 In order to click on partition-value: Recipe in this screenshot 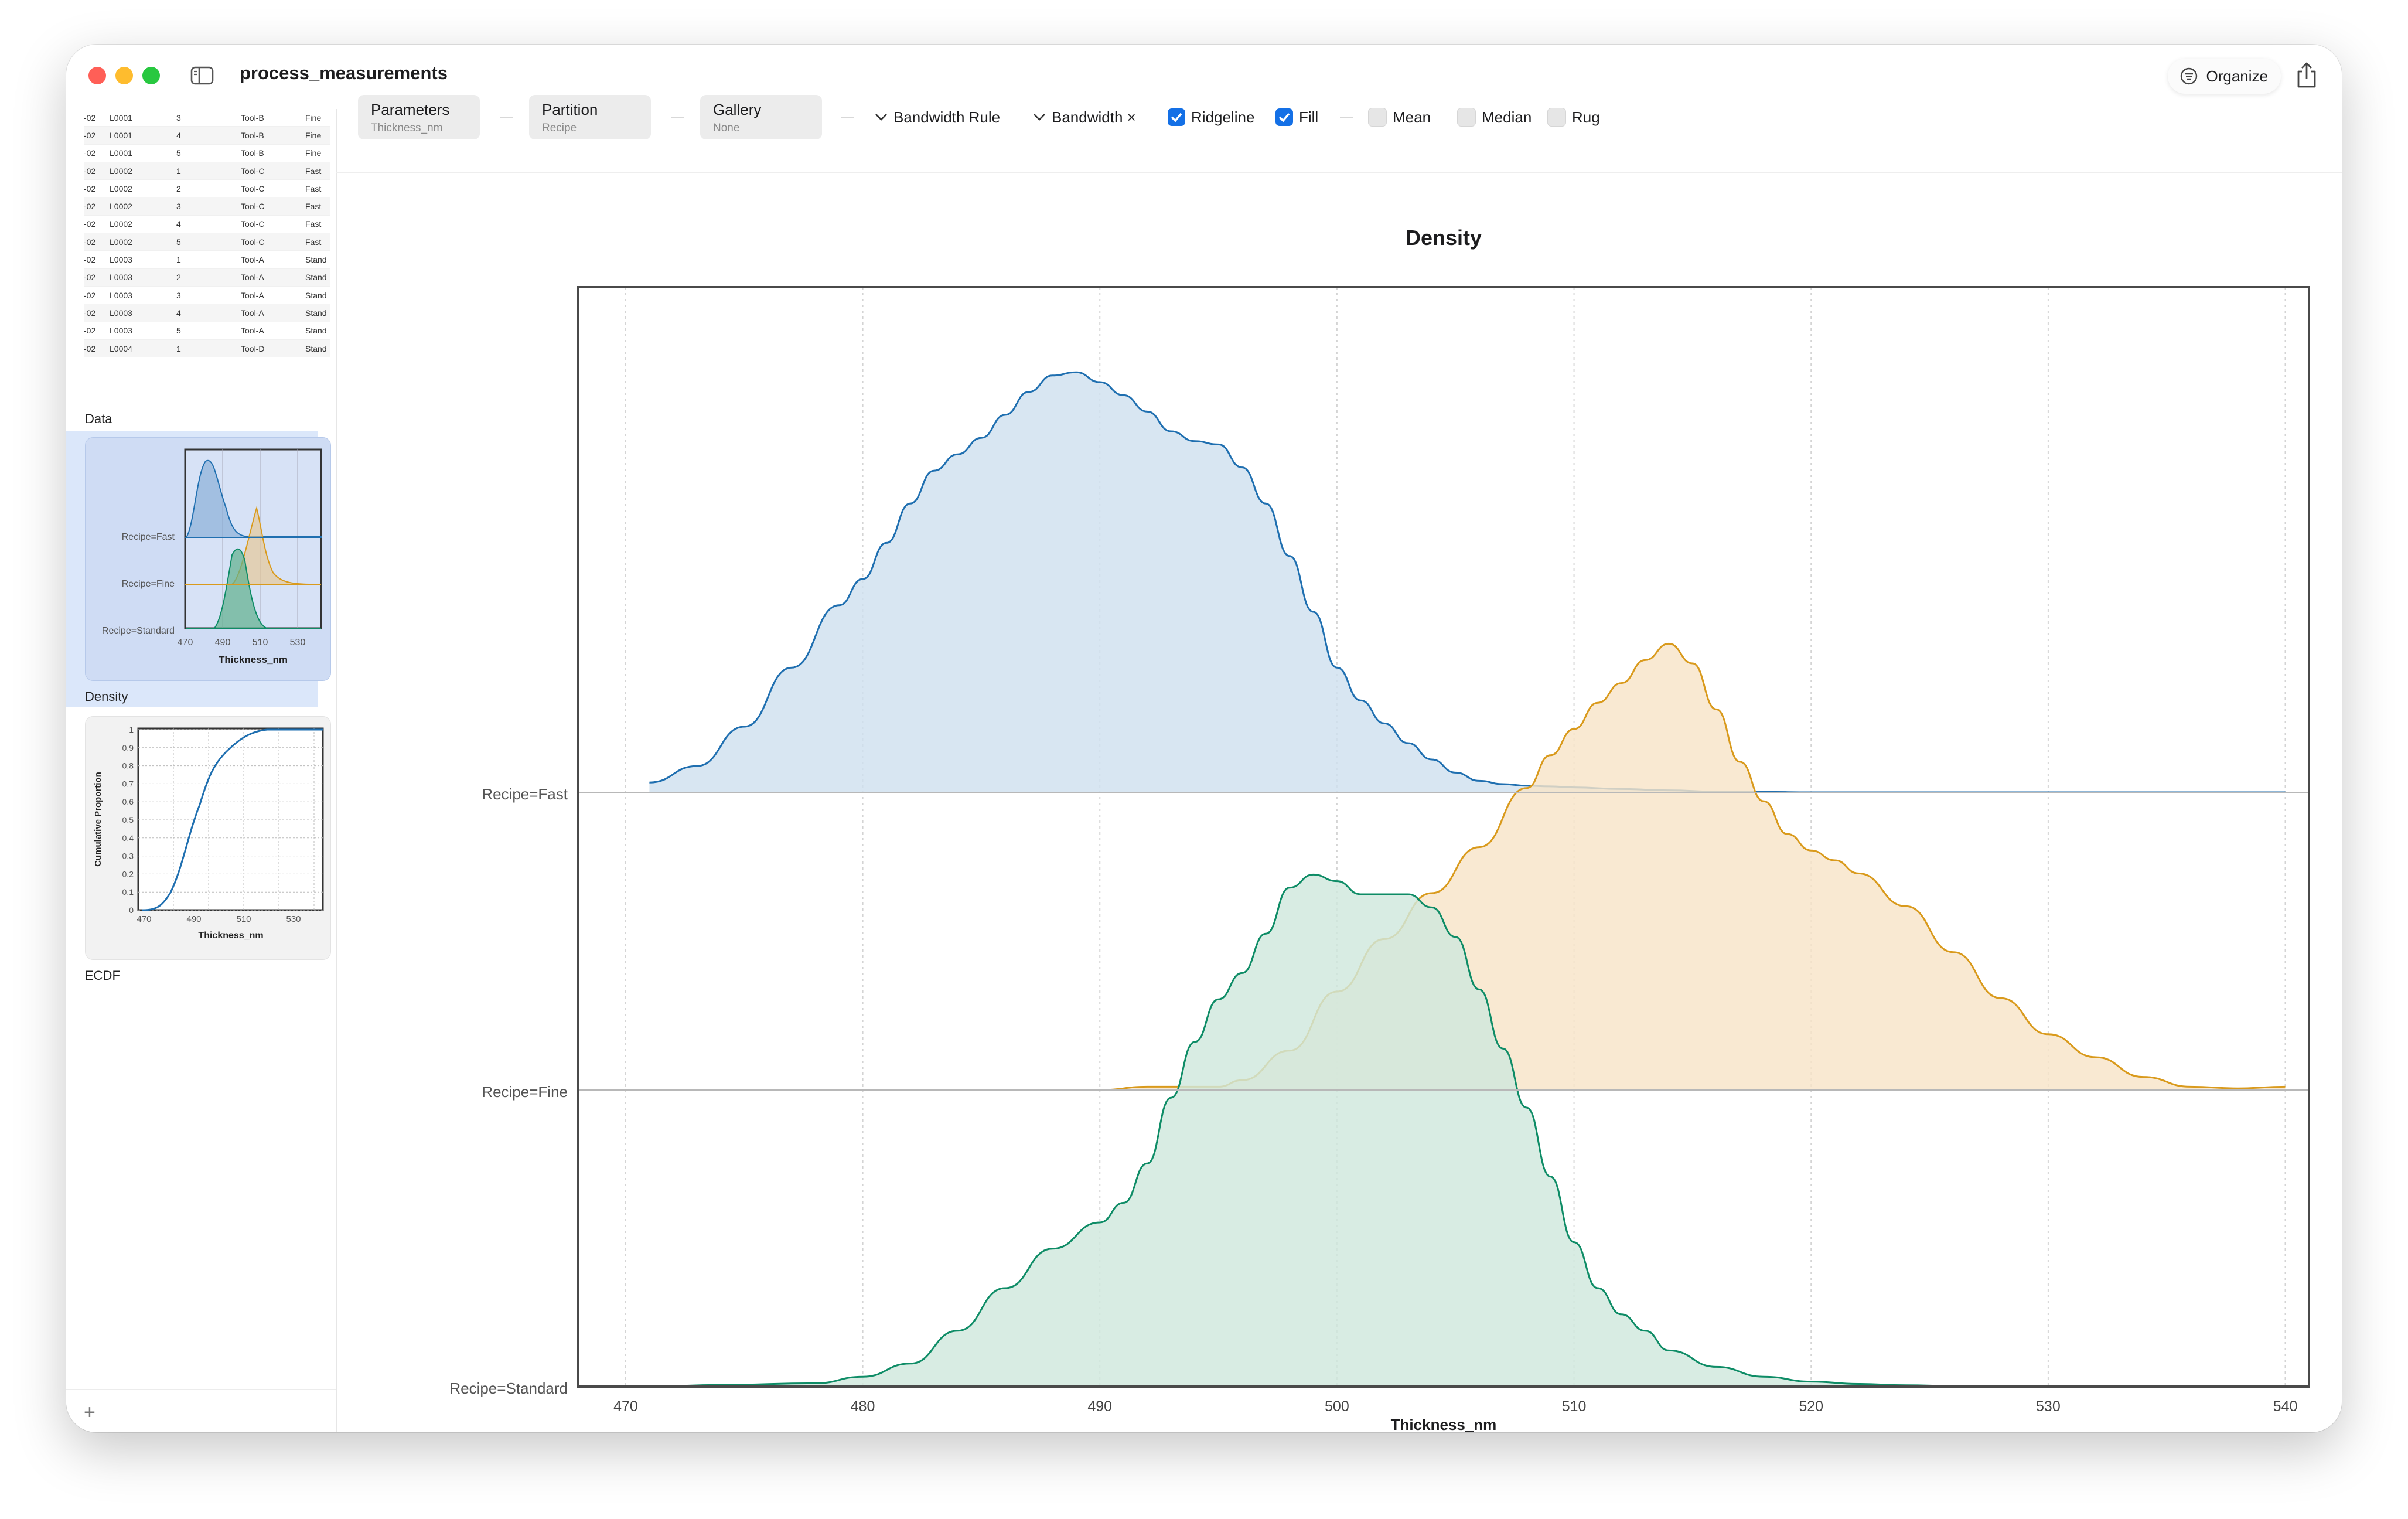, I will do `click(559, 128)`.